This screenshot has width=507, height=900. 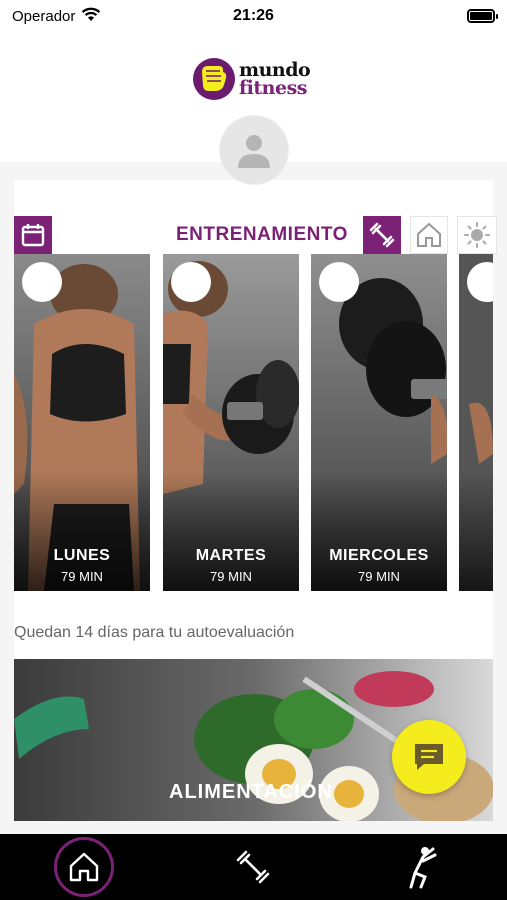 I want to click on chat-icon, so click(x=429, y=757).